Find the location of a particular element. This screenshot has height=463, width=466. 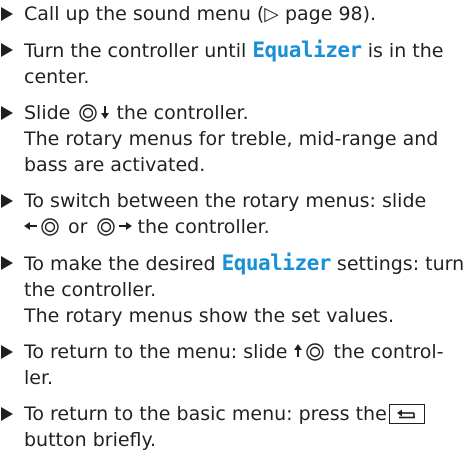

step-text: Call up the sound menu (▷ page 98). is located at coordinates (200, 14).